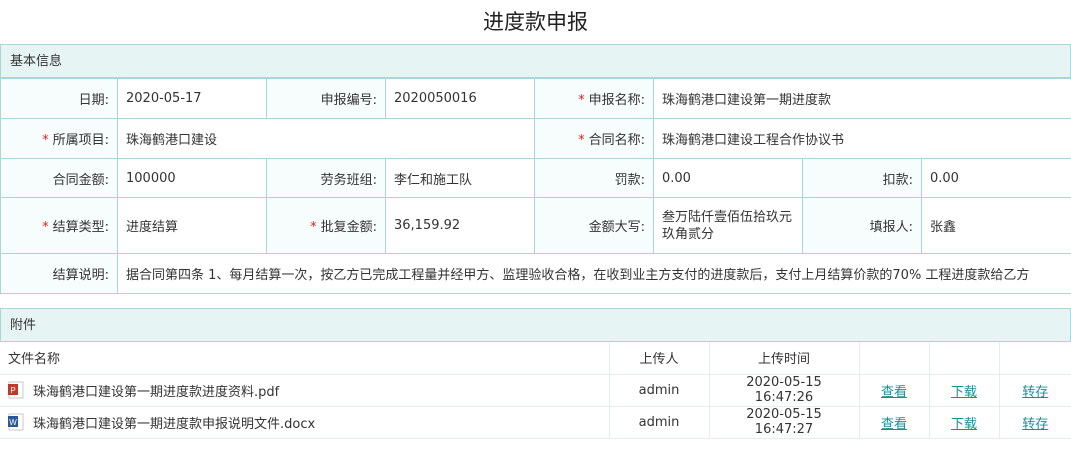 This screenshot has width=1071, height=452. What do you see at coordinates (326, 225) in the screenshot?
I see `approved-amount-label: * 批复金额:` at bounding box center [326, 225].